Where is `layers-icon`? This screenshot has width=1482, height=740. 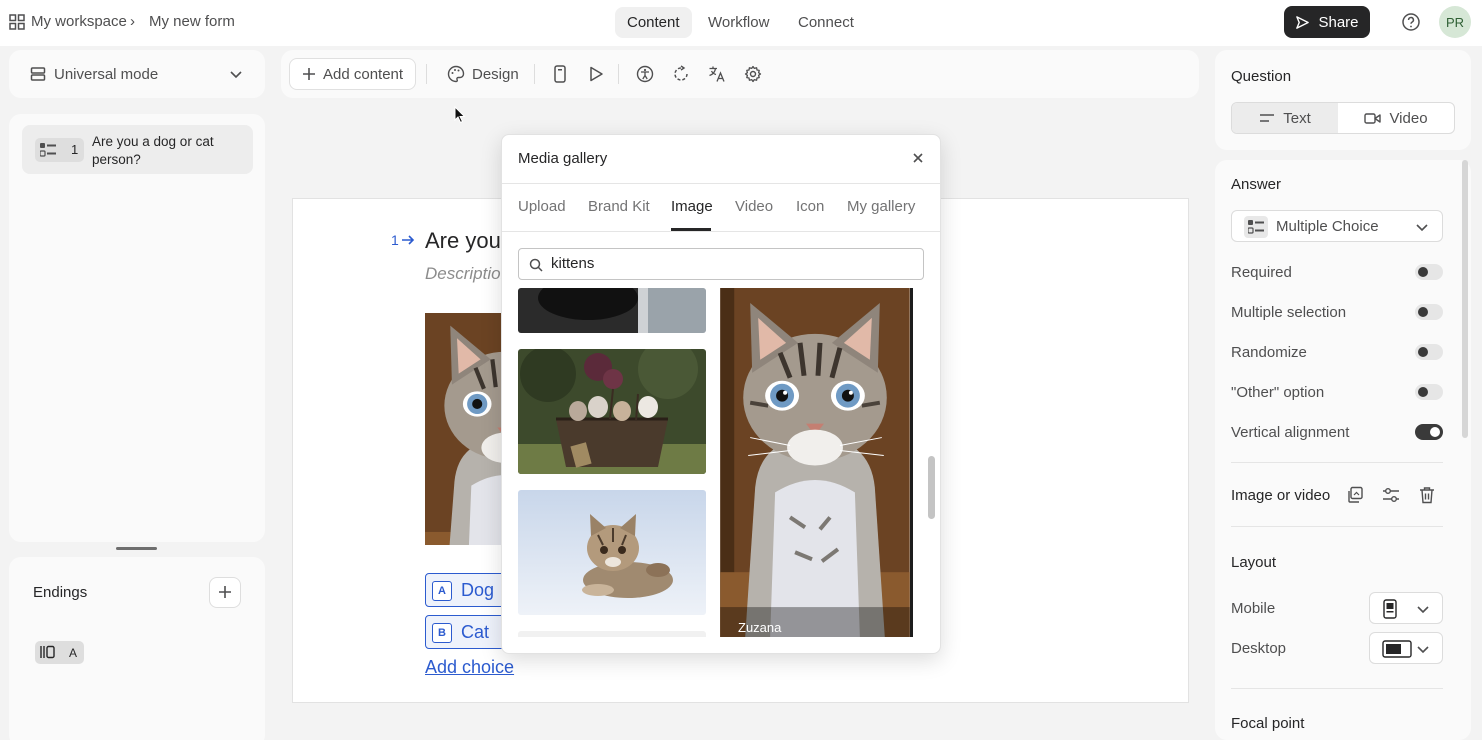
layers-icon is located at coordinates (38, 75).